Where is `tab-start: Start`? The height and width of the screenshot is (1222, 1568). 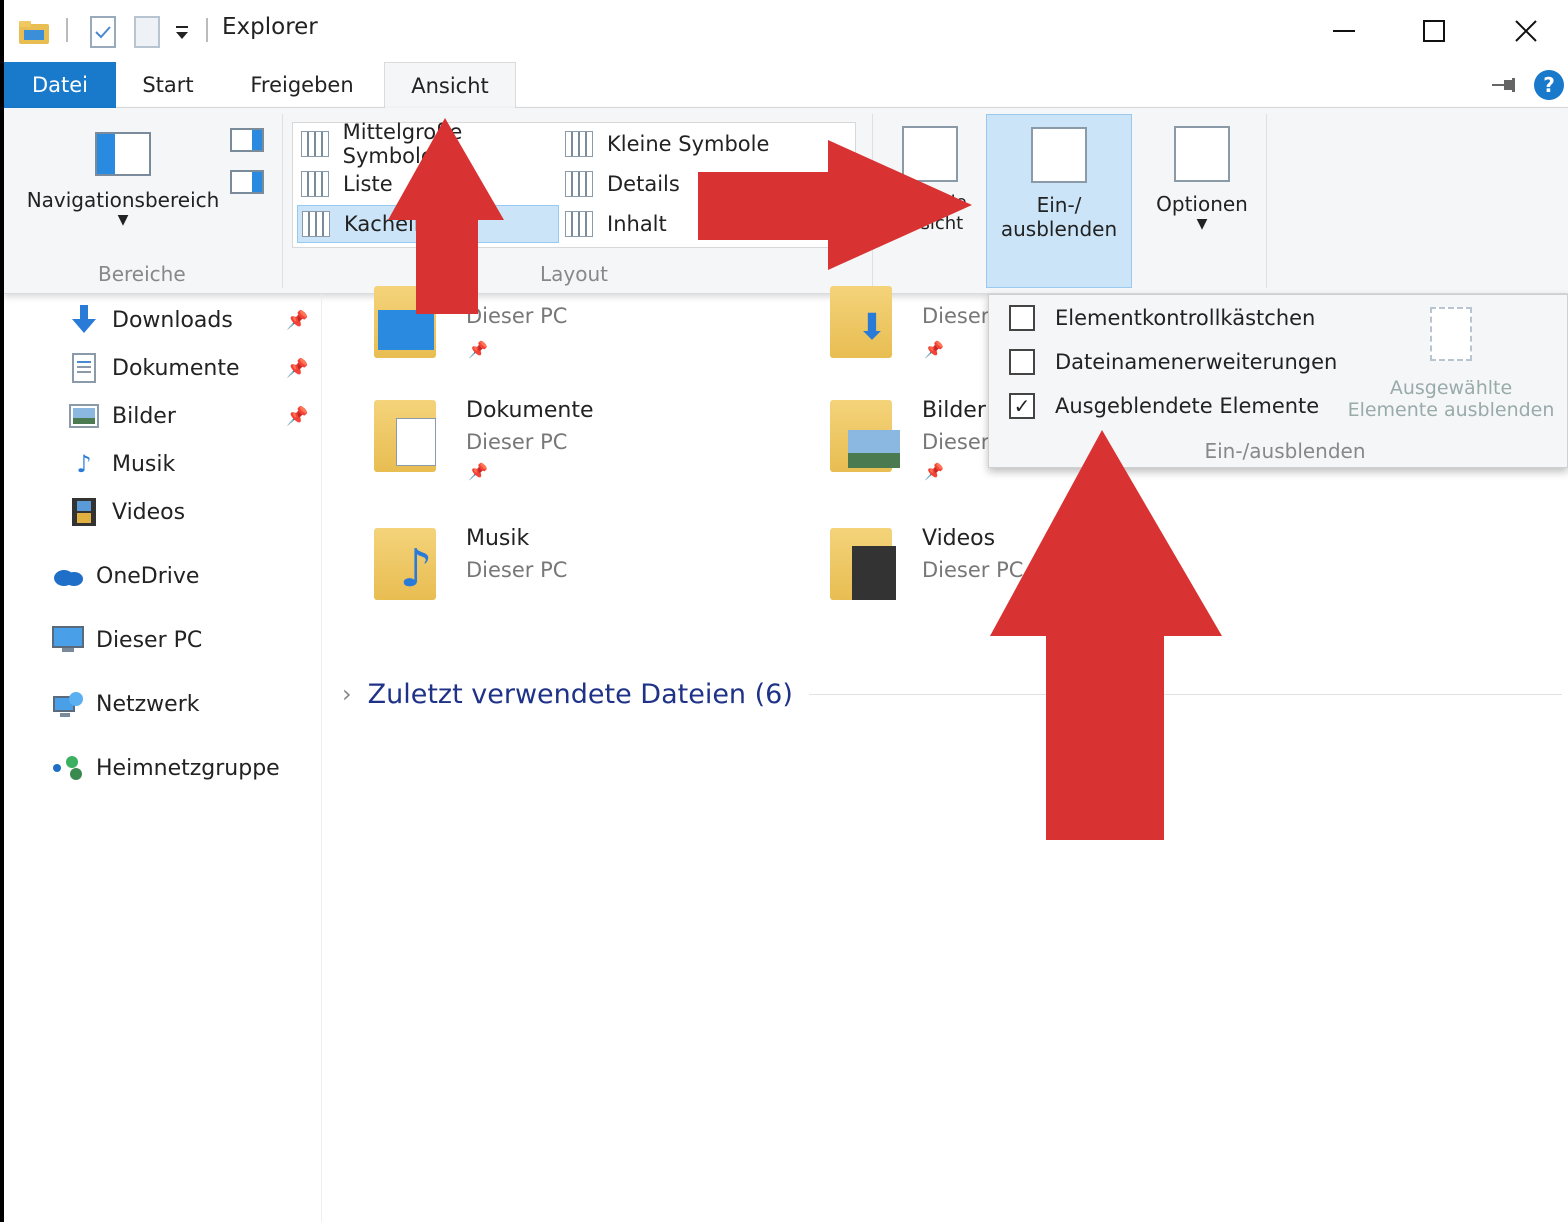
tab-start: Start is located at coordinates (168, 85).